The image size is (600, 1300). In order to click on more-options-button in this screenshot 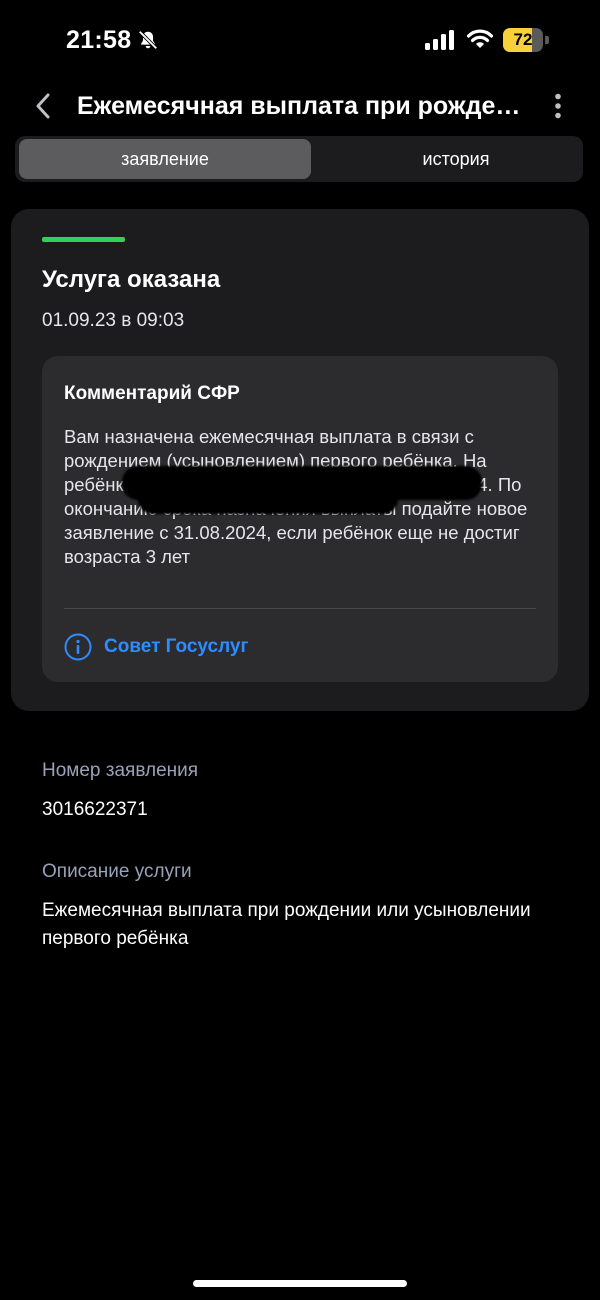, I will do `click(558, 106)`.